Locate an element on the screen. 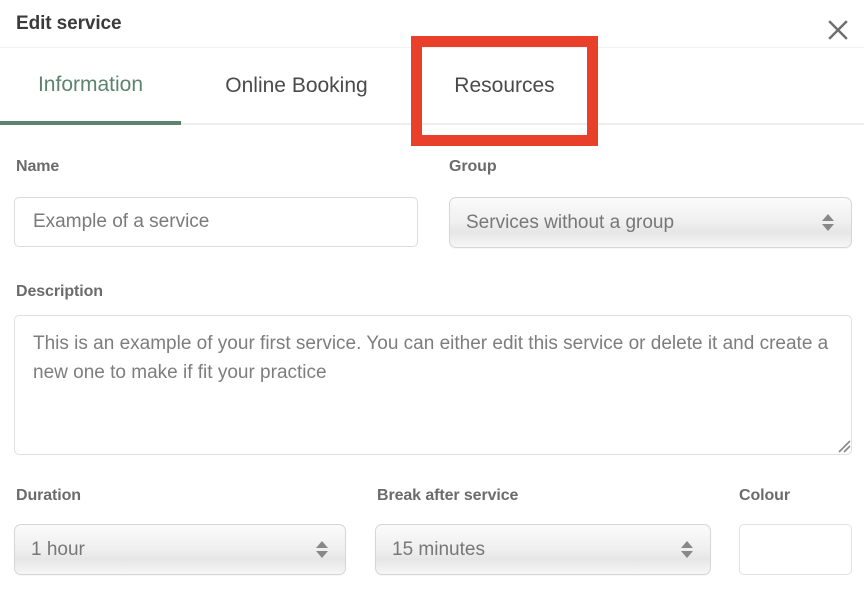  close-icon is located at coordinates (838, 30).